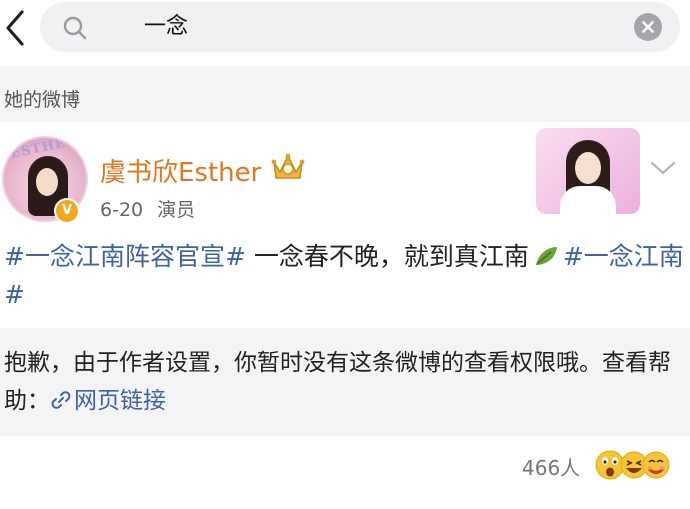 This screenshot has width=690, height=509. I want to click on avatar-face, so click(47, 182).